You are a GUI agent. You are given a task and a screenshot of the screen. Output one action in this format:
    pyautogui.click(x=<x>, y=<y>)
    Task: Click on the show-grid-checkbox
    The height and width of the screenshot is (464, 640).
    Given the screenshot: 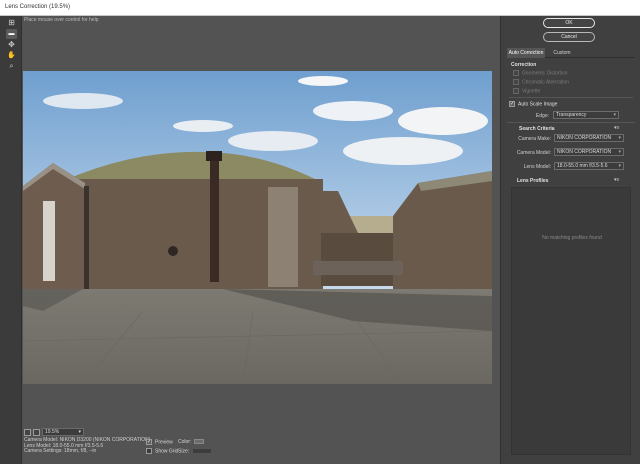 What is the action you would take?
    pyautogui.click(x=149, y=451)
    